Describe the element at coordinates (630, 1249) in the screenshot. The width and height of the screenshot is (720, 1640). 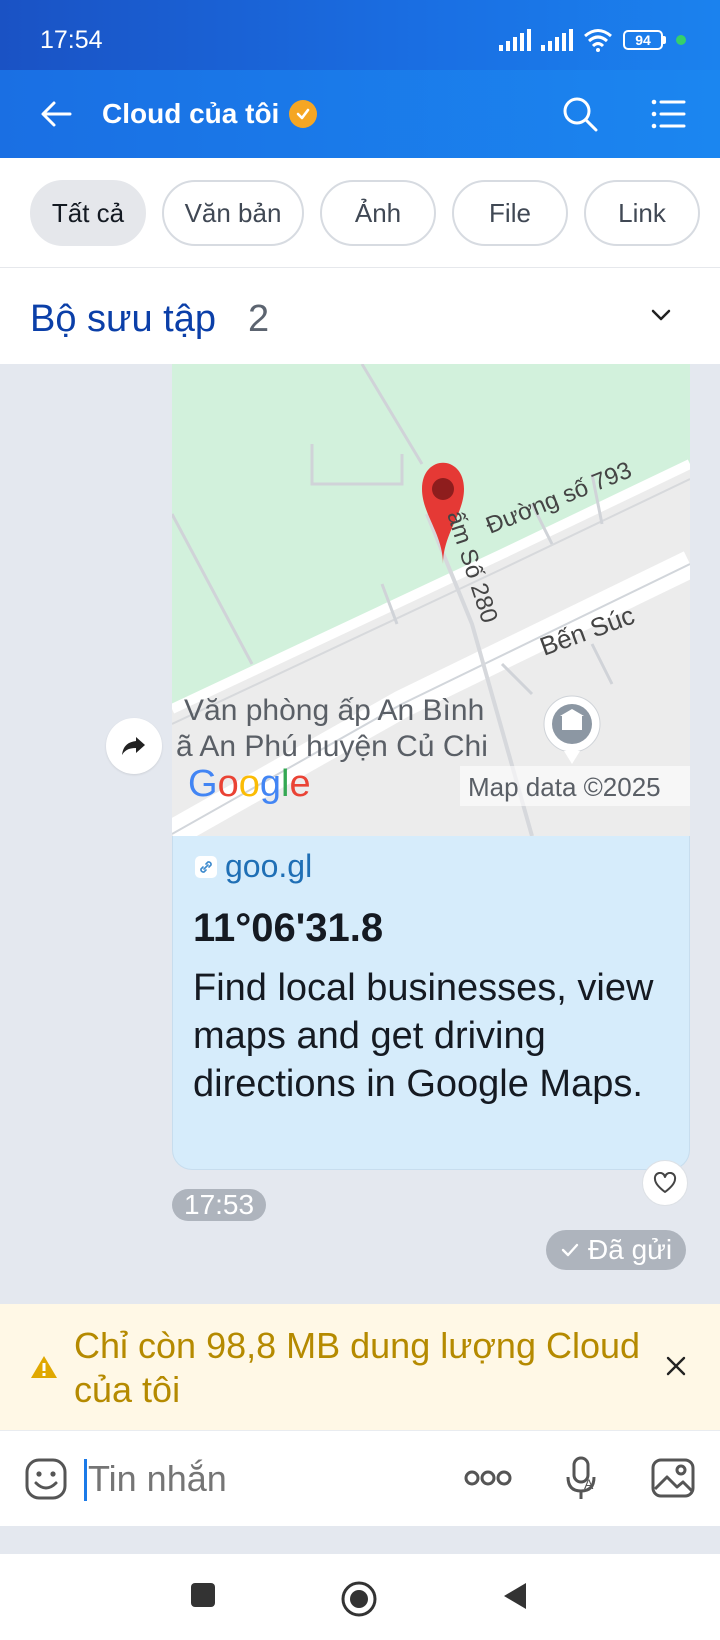
I see `sent-status-text: Đã gửi` at that location.